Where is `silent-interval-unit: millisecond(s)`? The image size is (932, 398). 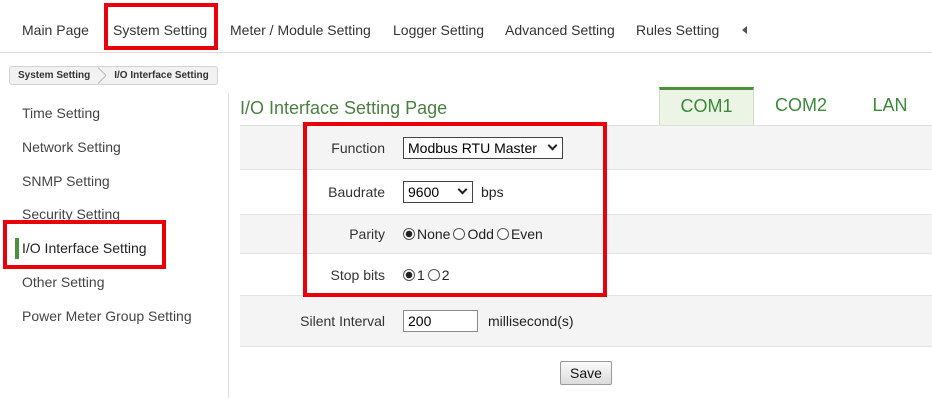
silent-interval-unit: millisecond(s) is located at coordinates (531, 321).